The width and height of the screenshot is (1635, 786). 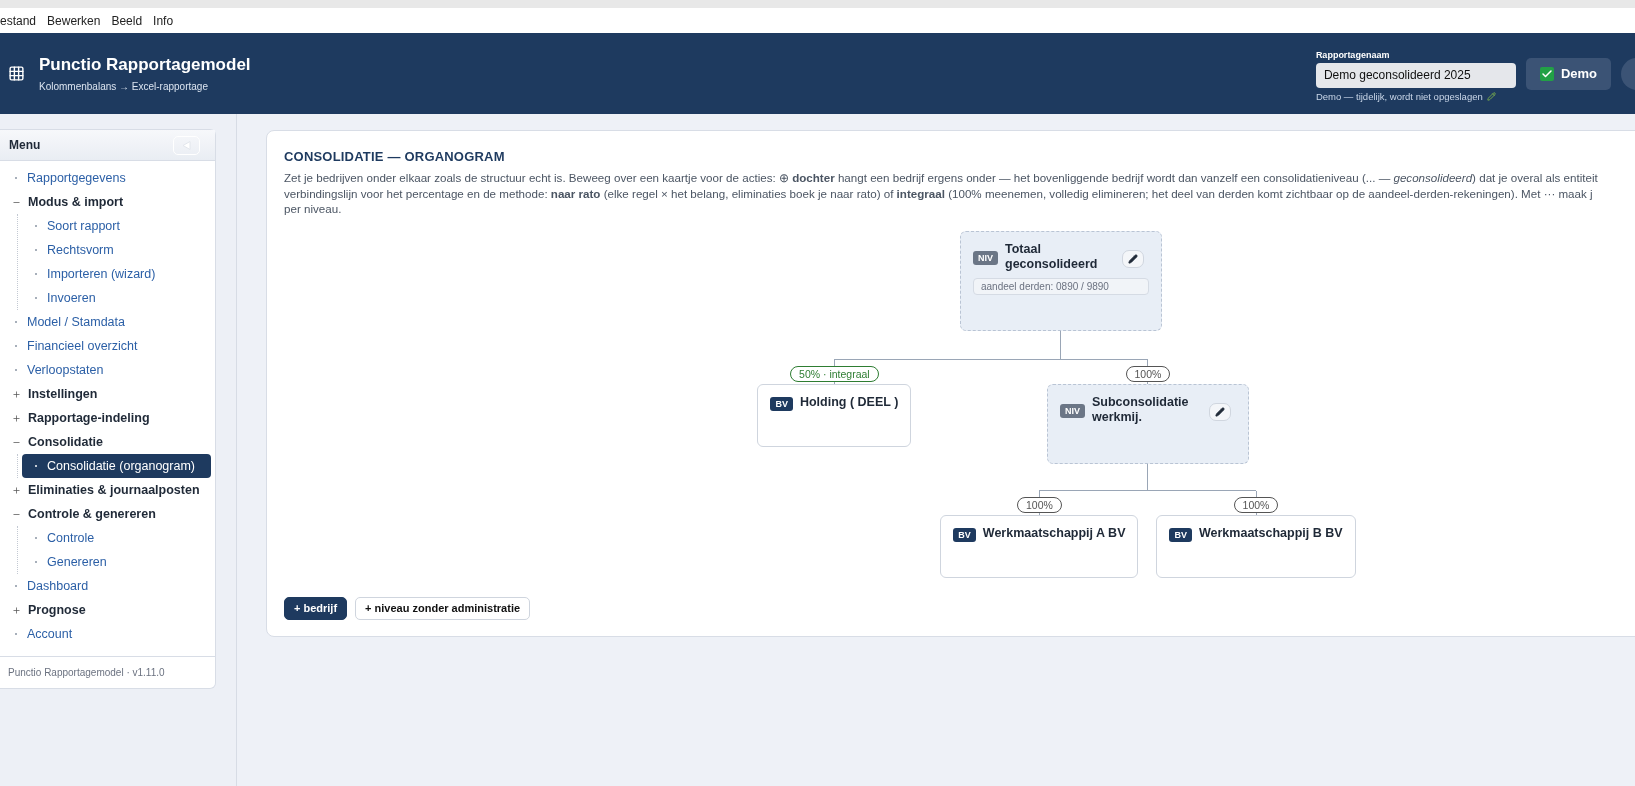 I want to click on report-name-field: Demo geconsolideerd 2025, so click(x=1415, y=75).